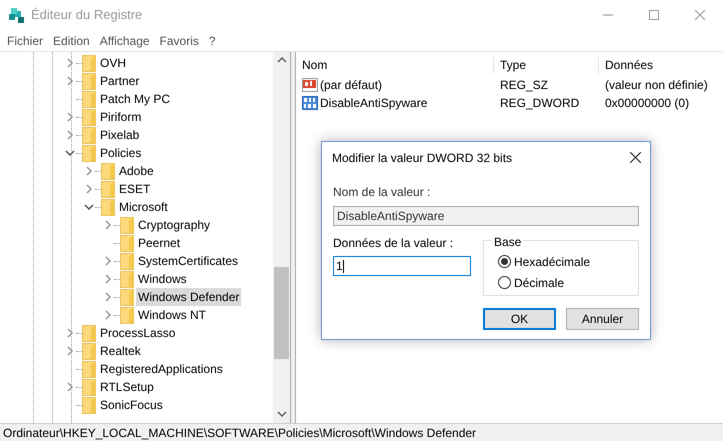 The height and width of the screenshot is (441, 723). I want to click on tree-item: Piriform, so click(121, 117).